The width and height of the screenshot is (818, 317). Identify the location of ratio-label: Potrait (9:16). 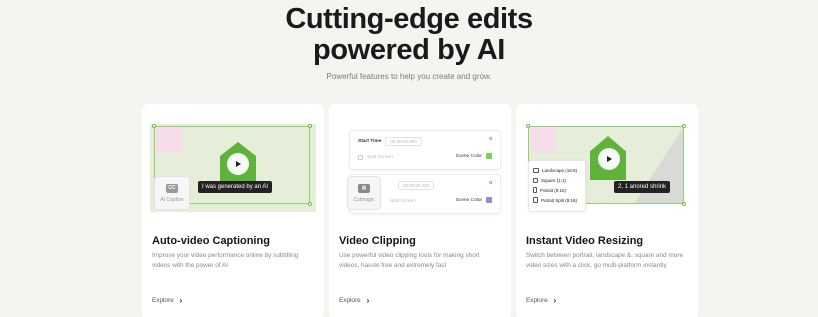
(553, 190).